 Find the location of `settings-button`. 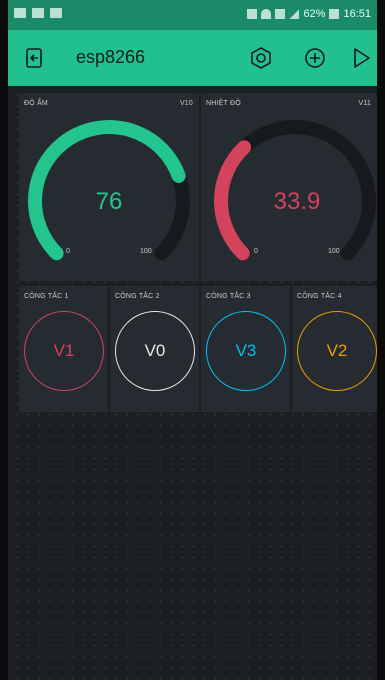

settings-button is located at coordinates (261, 58).